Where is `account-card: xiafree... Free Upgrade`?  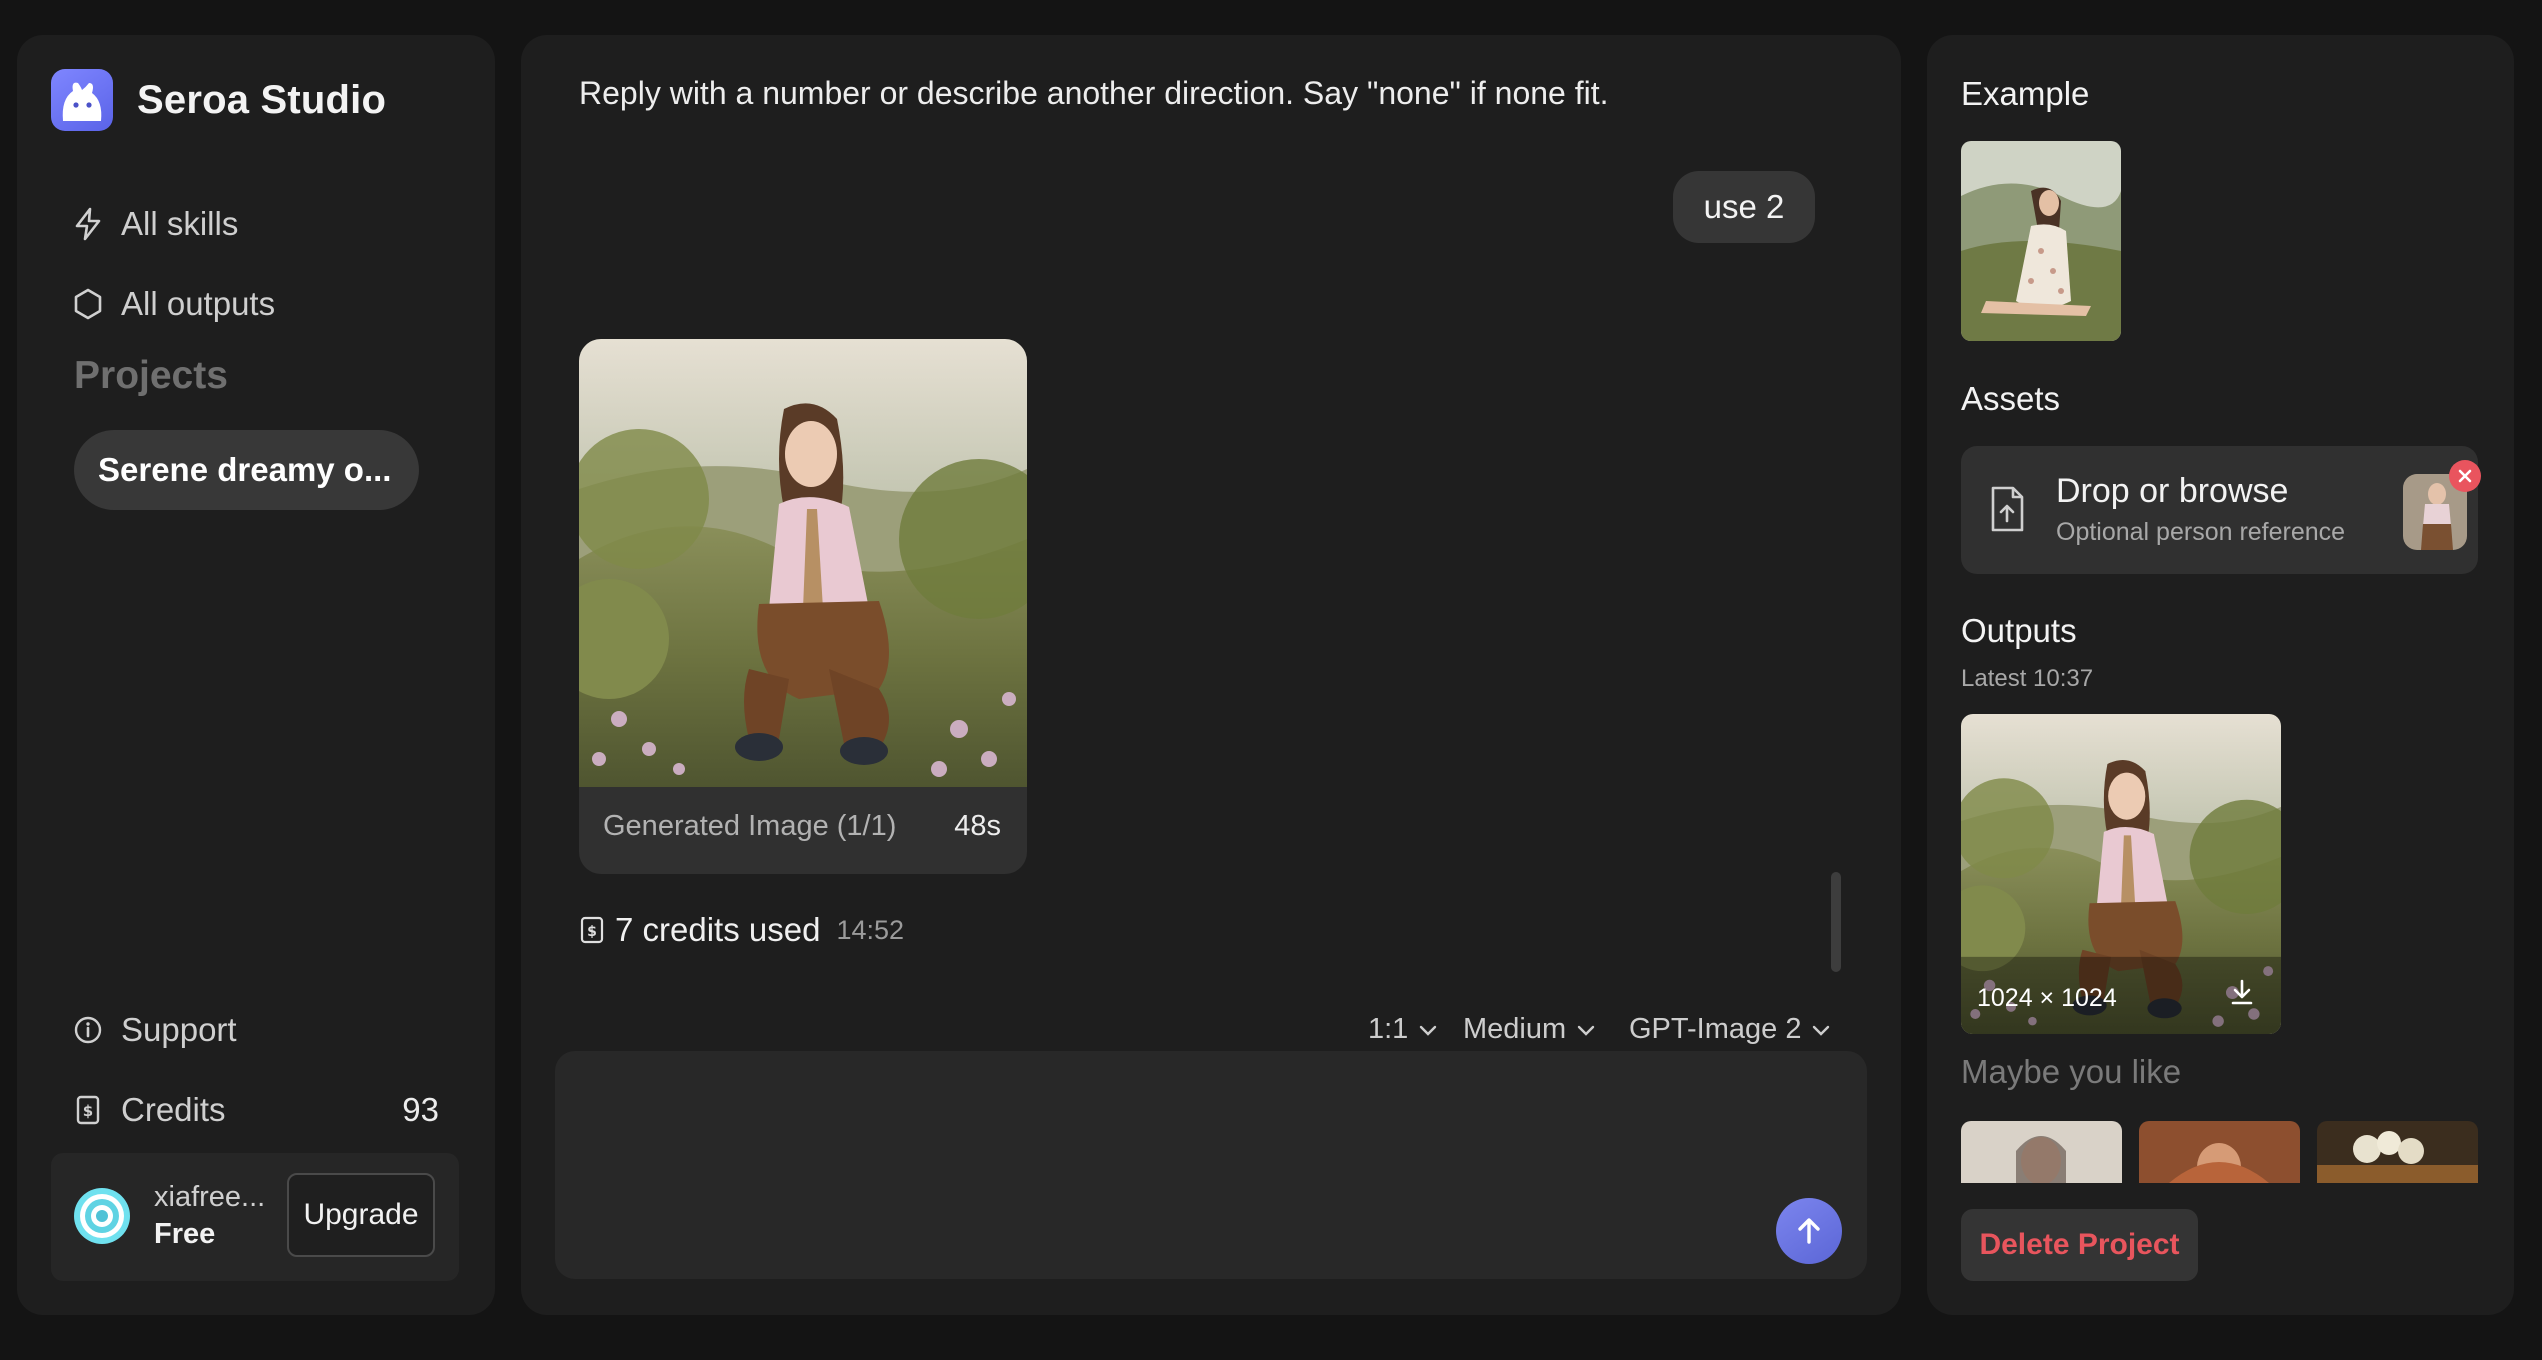 account-card: xiafree... Free Upgrade is located at coordinates (255, 1217).